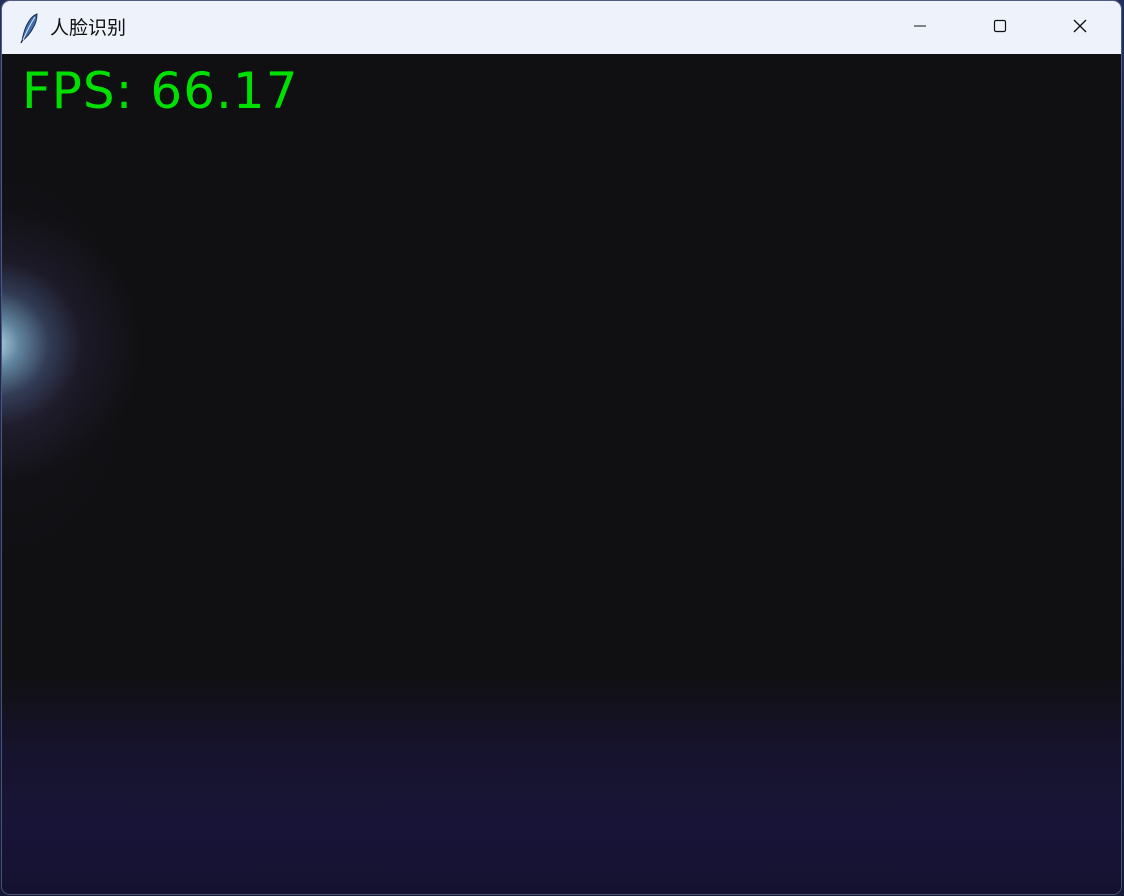 The height and width of the screenshot is (896, 1124). I want to click on feather-icon, so click(29, 28).